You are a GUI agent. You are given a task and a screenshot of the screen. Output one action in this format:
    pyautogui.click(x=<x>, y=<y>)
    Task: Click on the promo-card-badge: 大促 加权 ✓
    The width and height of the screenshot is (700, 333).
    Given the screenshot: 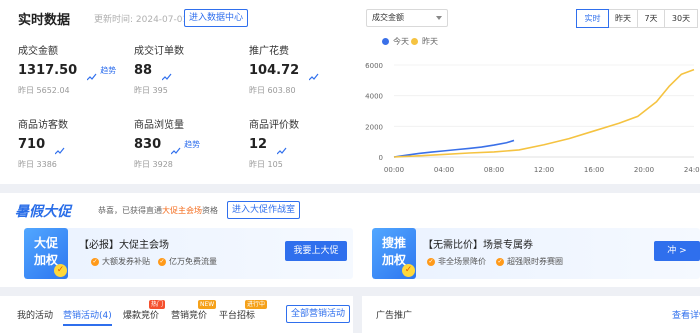 What is the action you would take?
    pyautogui.click(x=46, y=253)
    